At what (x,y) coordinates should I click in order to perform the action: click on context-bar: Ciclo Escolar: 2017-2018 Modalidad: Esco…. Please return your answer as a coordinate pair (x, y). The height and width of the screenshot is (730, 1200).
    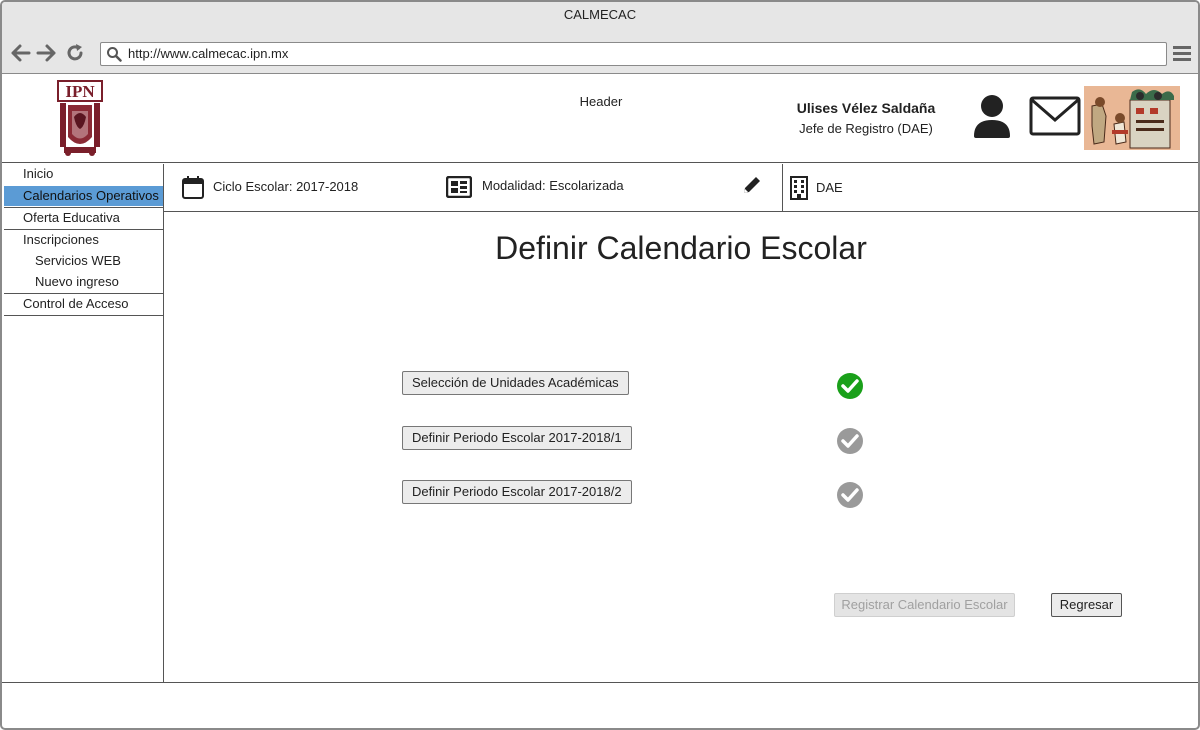
    Looking at the image, I should click on (681, 188).